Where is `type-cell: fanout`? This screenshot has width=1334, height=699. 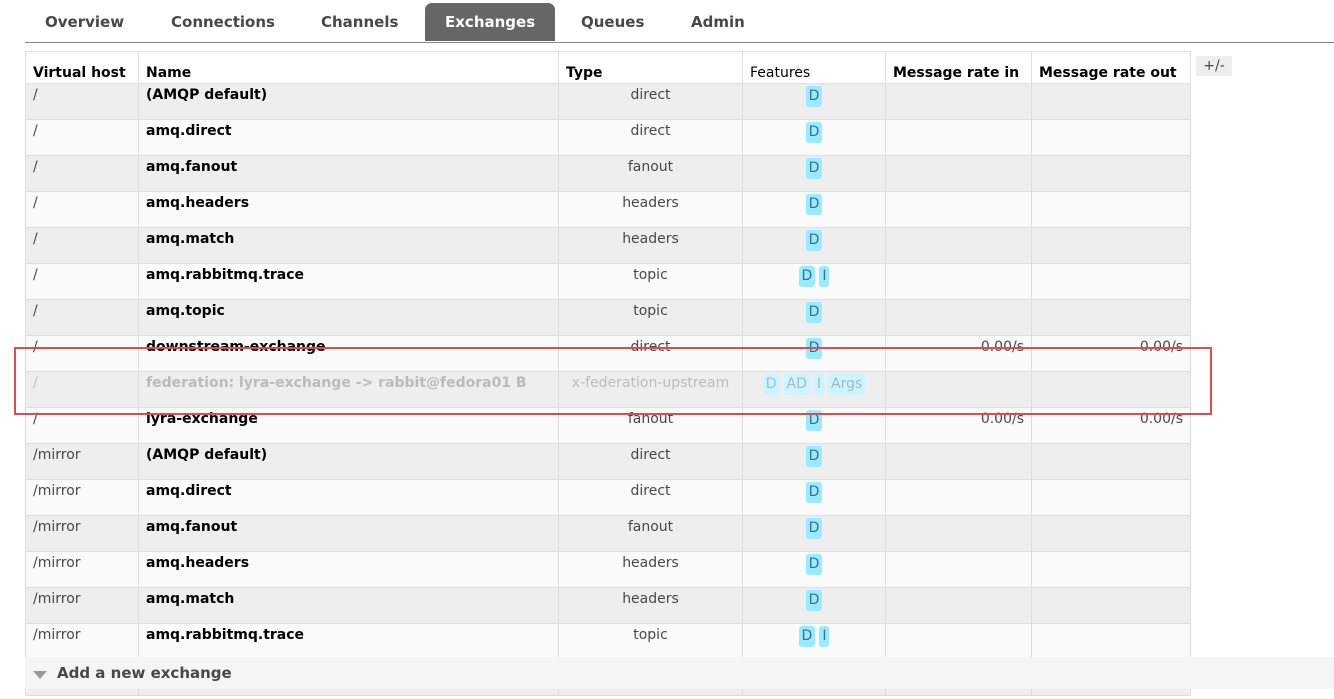
type-cell: fanout is located at coordinates (650, 533).